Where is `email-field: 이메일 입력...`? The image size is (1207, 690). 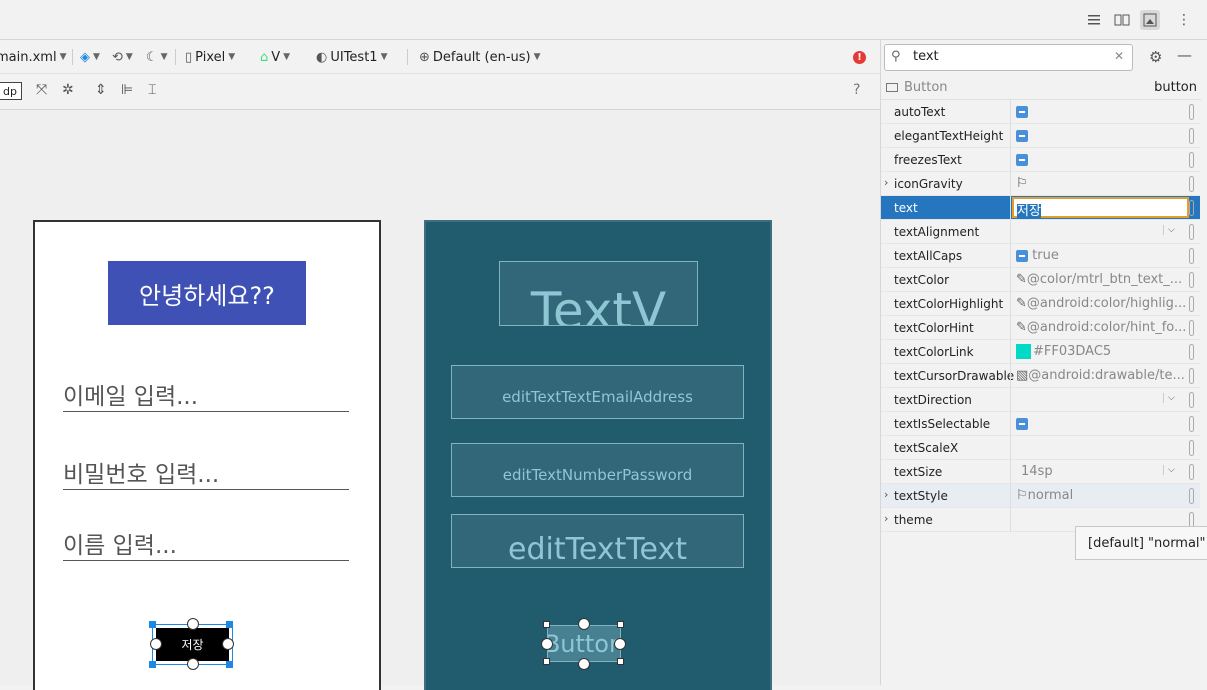 email-field: 이메일 입력... is located at coordinates (206, 394).